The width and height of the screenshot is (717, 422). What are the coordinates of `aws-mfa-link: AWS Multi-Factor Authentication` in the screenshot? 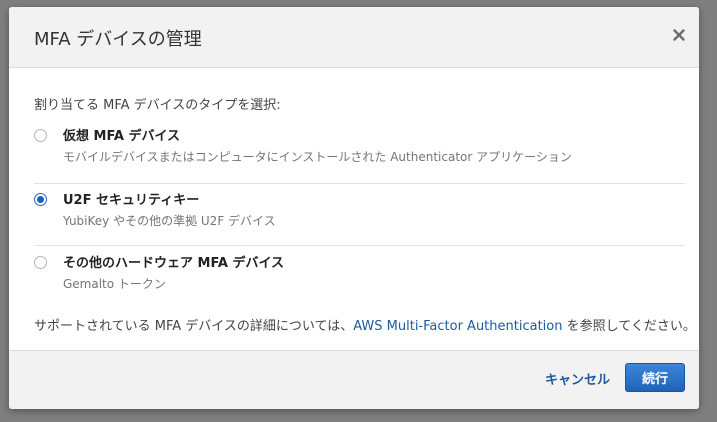 It's located at (457, 326).